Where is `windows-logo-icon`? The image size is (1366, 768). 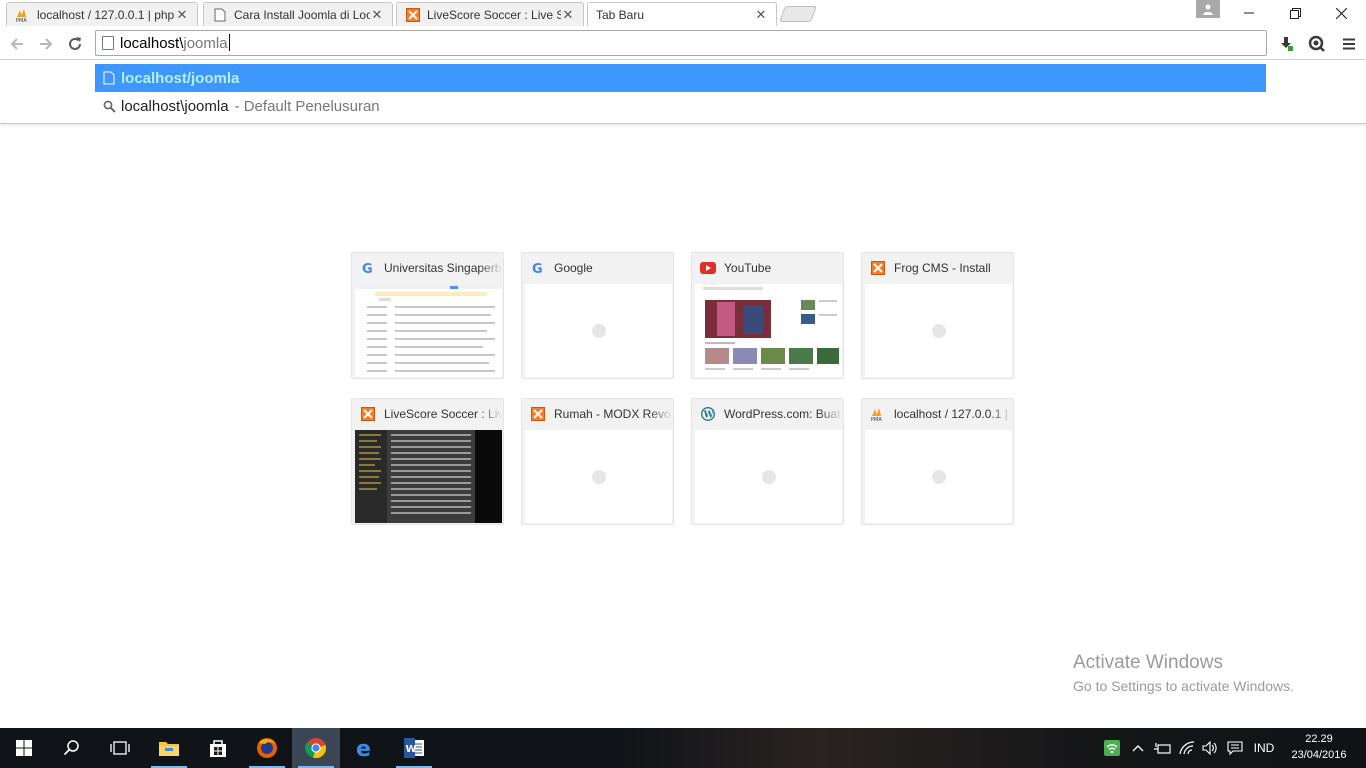 windows-logo-icon is located at coordinates (24, 748).